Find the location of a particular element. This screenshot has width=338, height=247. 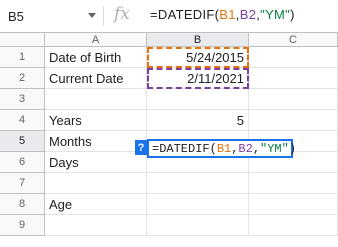

cell-a7 is located at coordinates (96, 183).